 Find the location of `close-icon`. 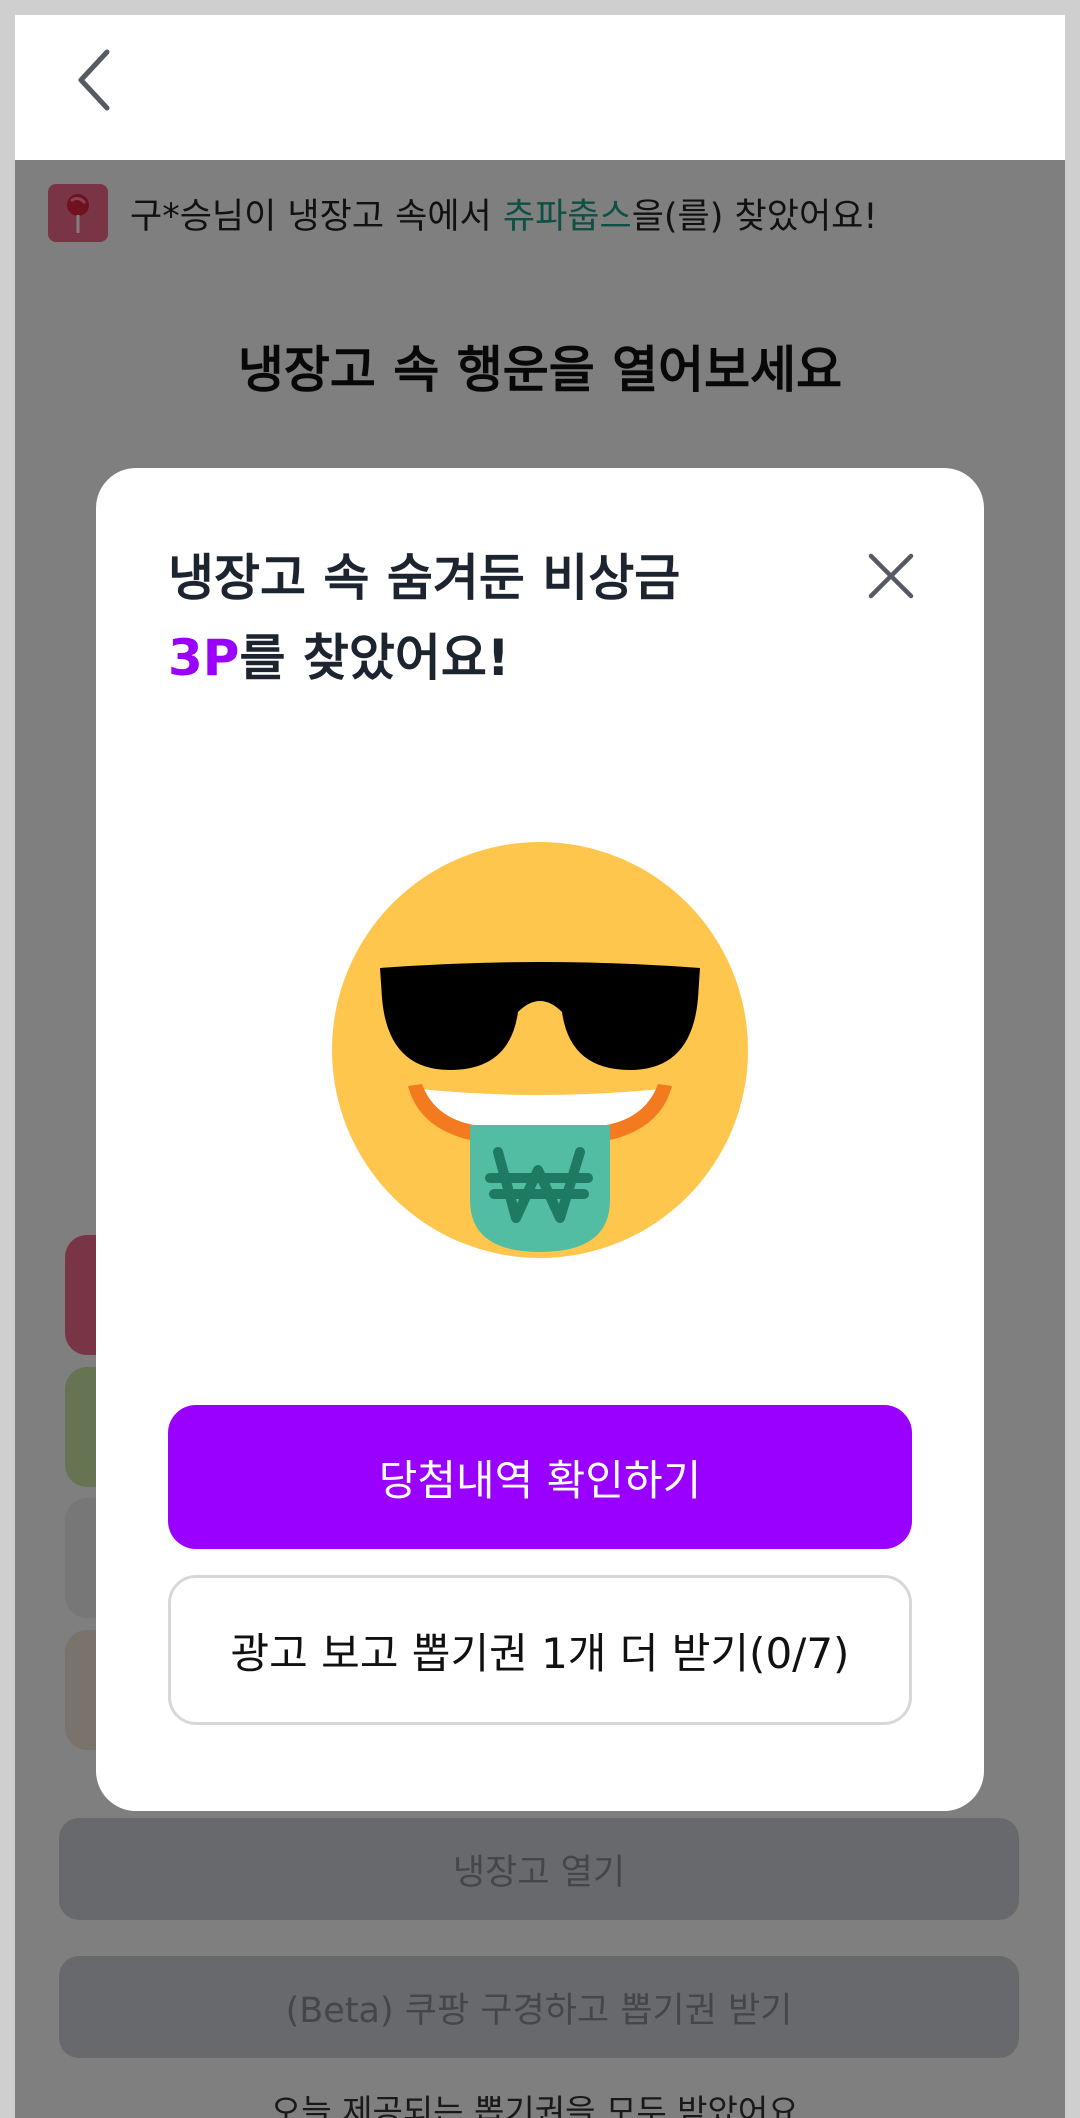

close-icon is located at coordinates (891, 576).